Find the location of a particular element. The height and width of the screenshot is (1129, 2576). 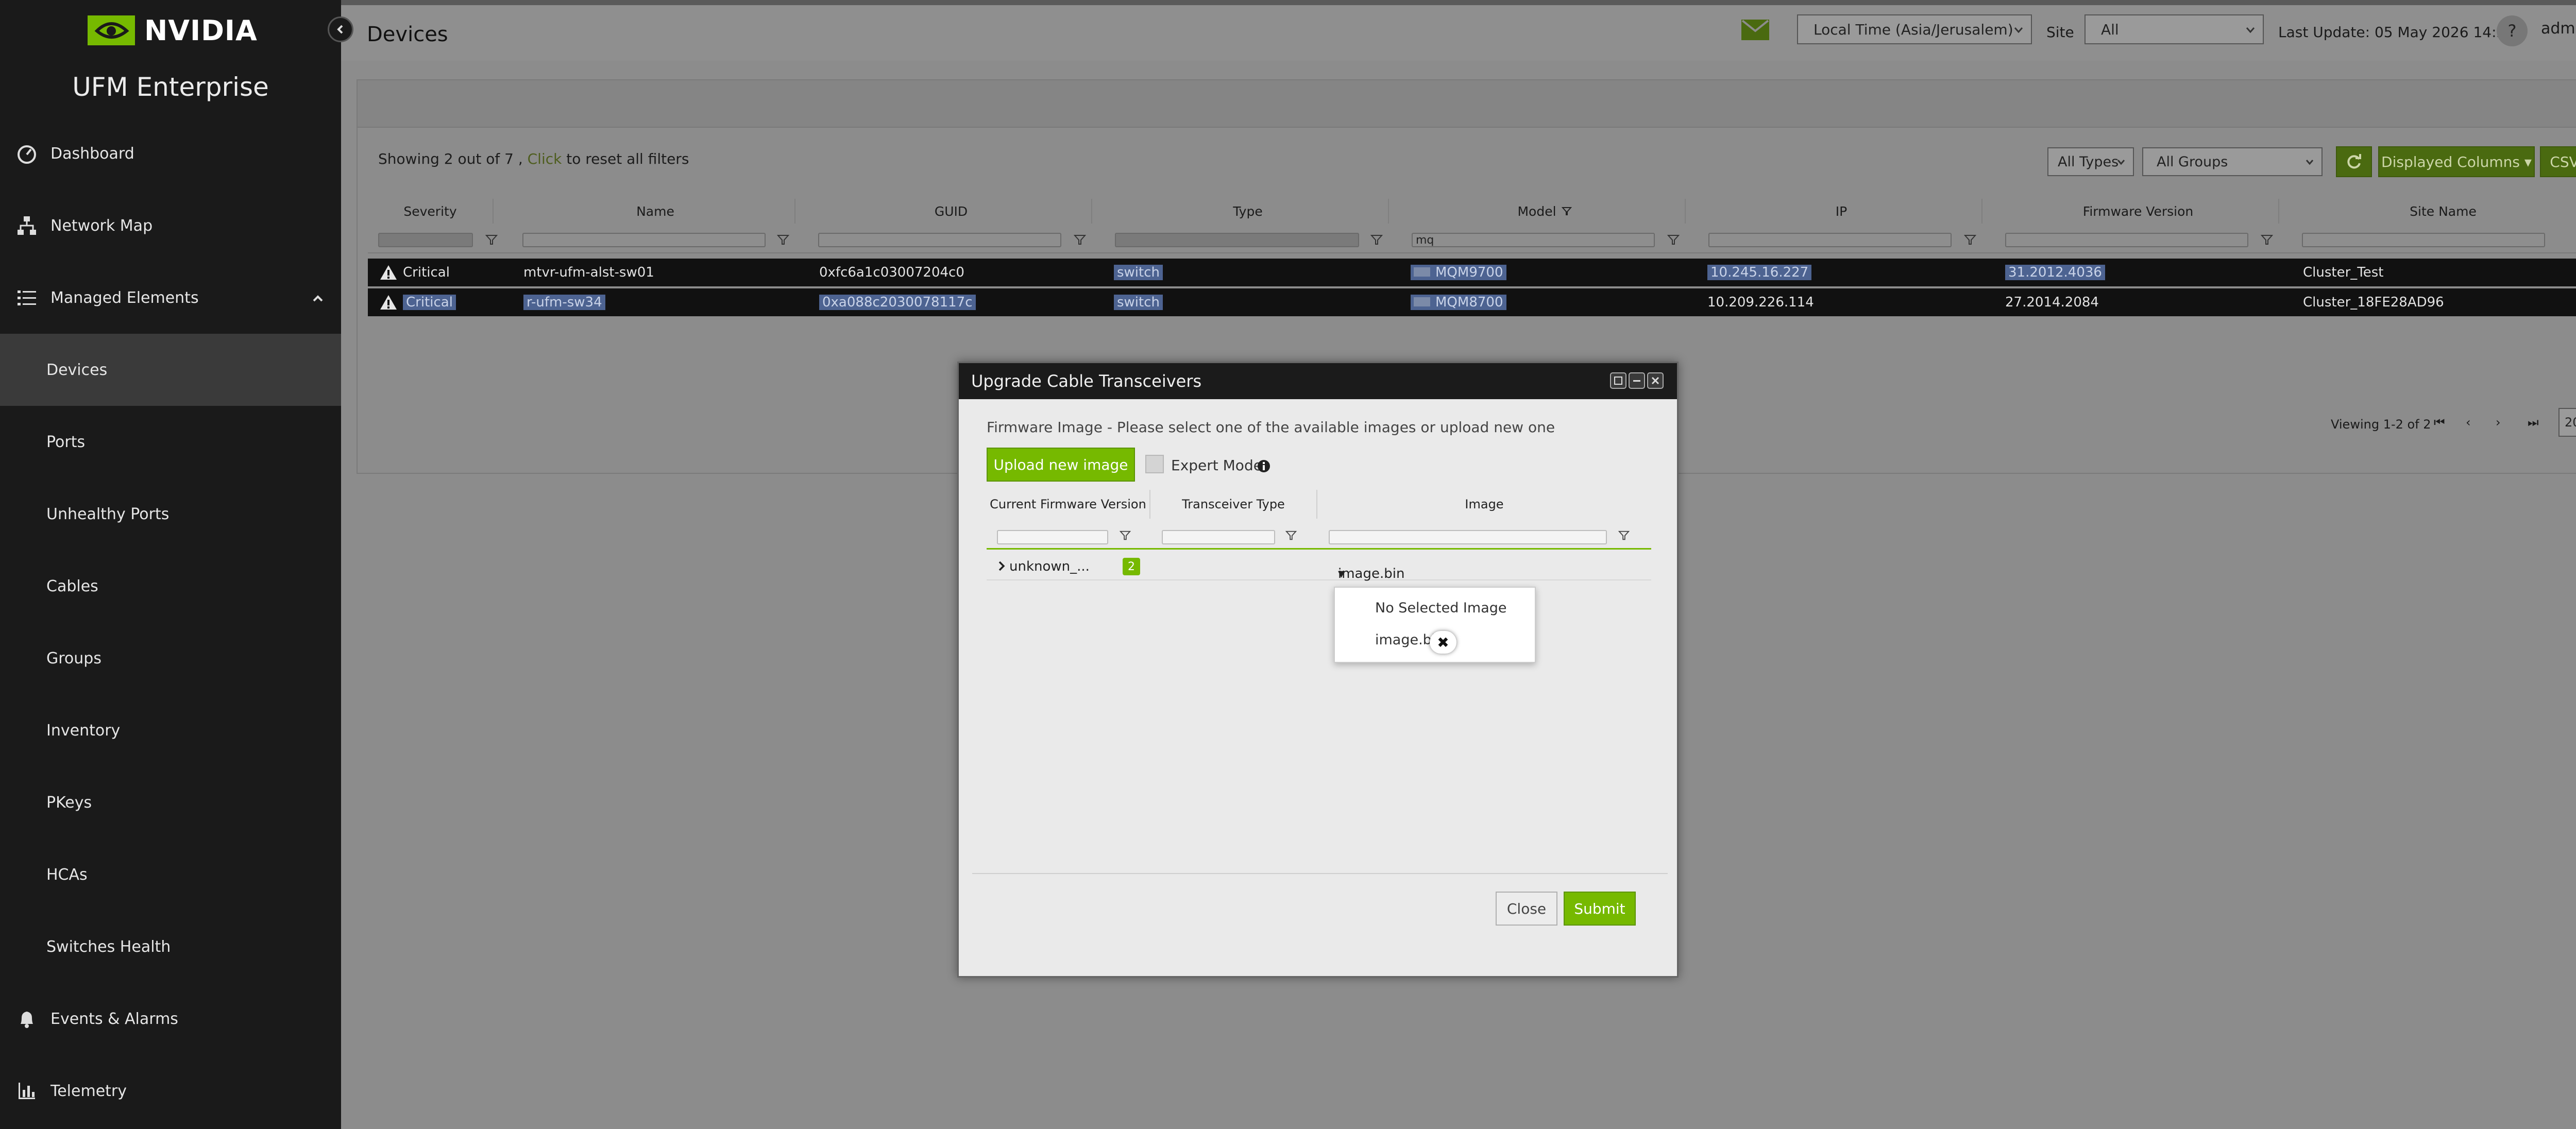

table-row: unknown_... 2 image.bin ▾ is located at coordinates (1319, 566).